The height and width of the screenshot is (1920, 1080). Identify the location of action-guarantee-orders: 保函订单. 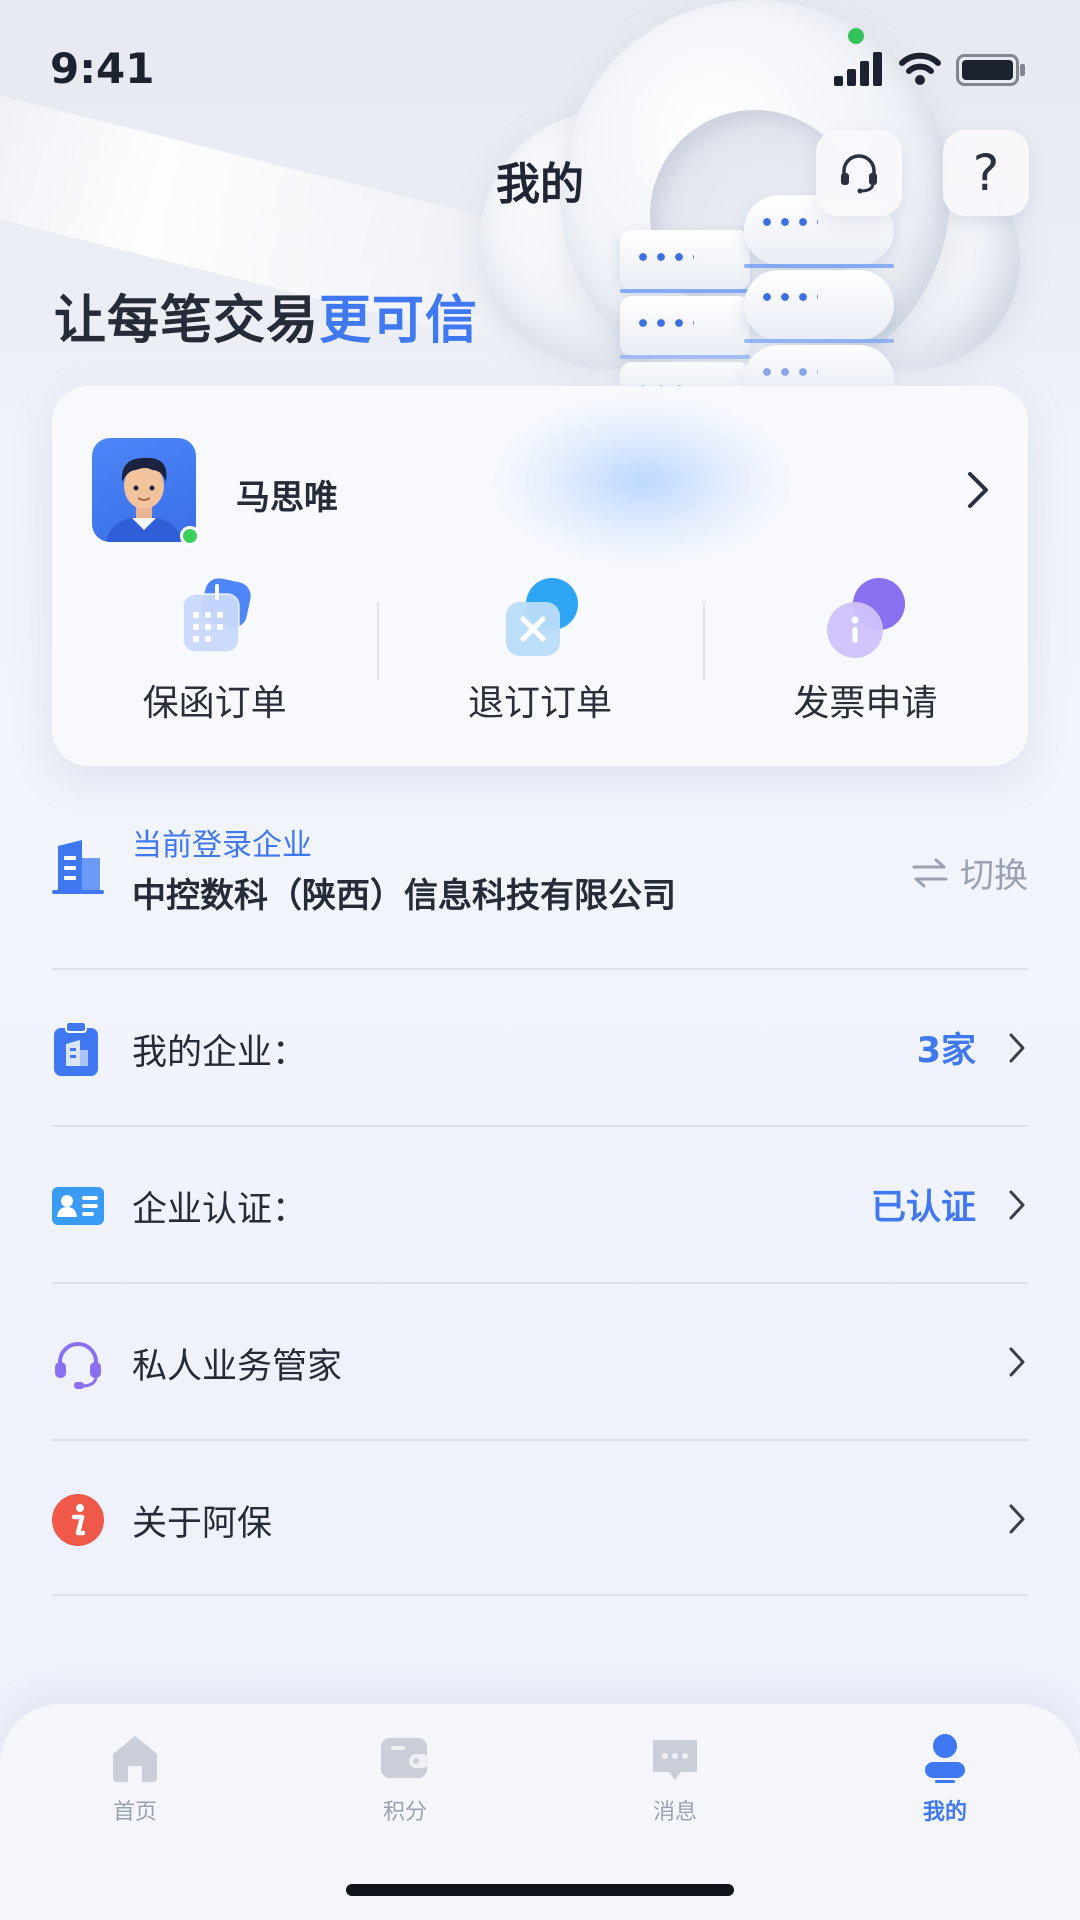
(214, 656).